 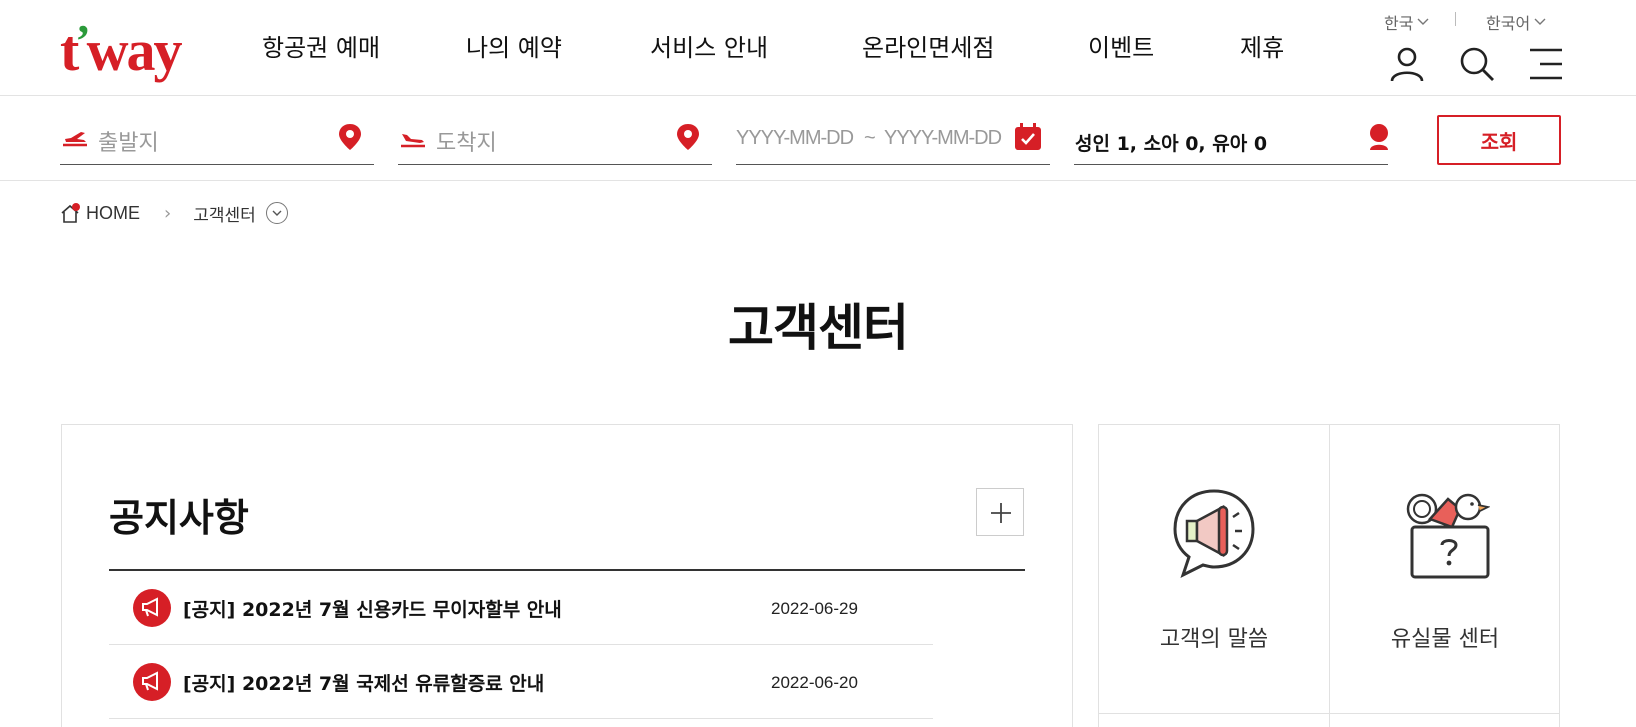 What do you see at coordinates (555, 140) in the screenshot?
I see `arrival-field: 도착지` at bounding box center [555, 140].